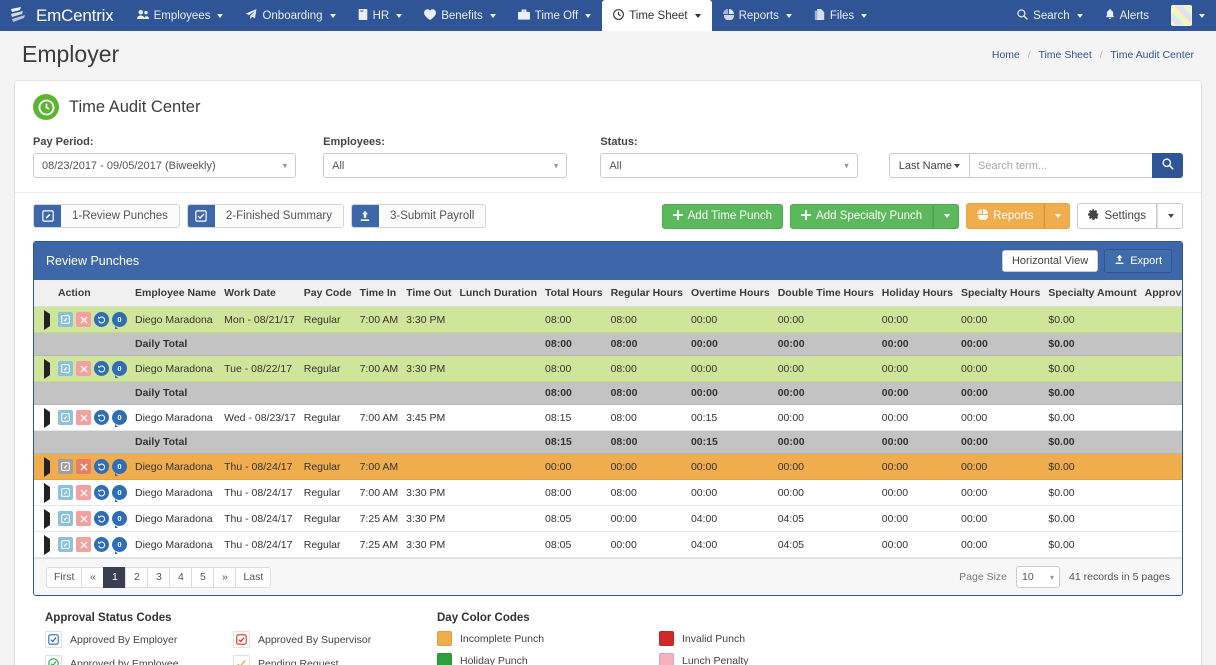 This screenshot has width=1216, height=665. Describe the element at coordinates (92, 293) in the screenshot. I see `th-action: Action` at that location.